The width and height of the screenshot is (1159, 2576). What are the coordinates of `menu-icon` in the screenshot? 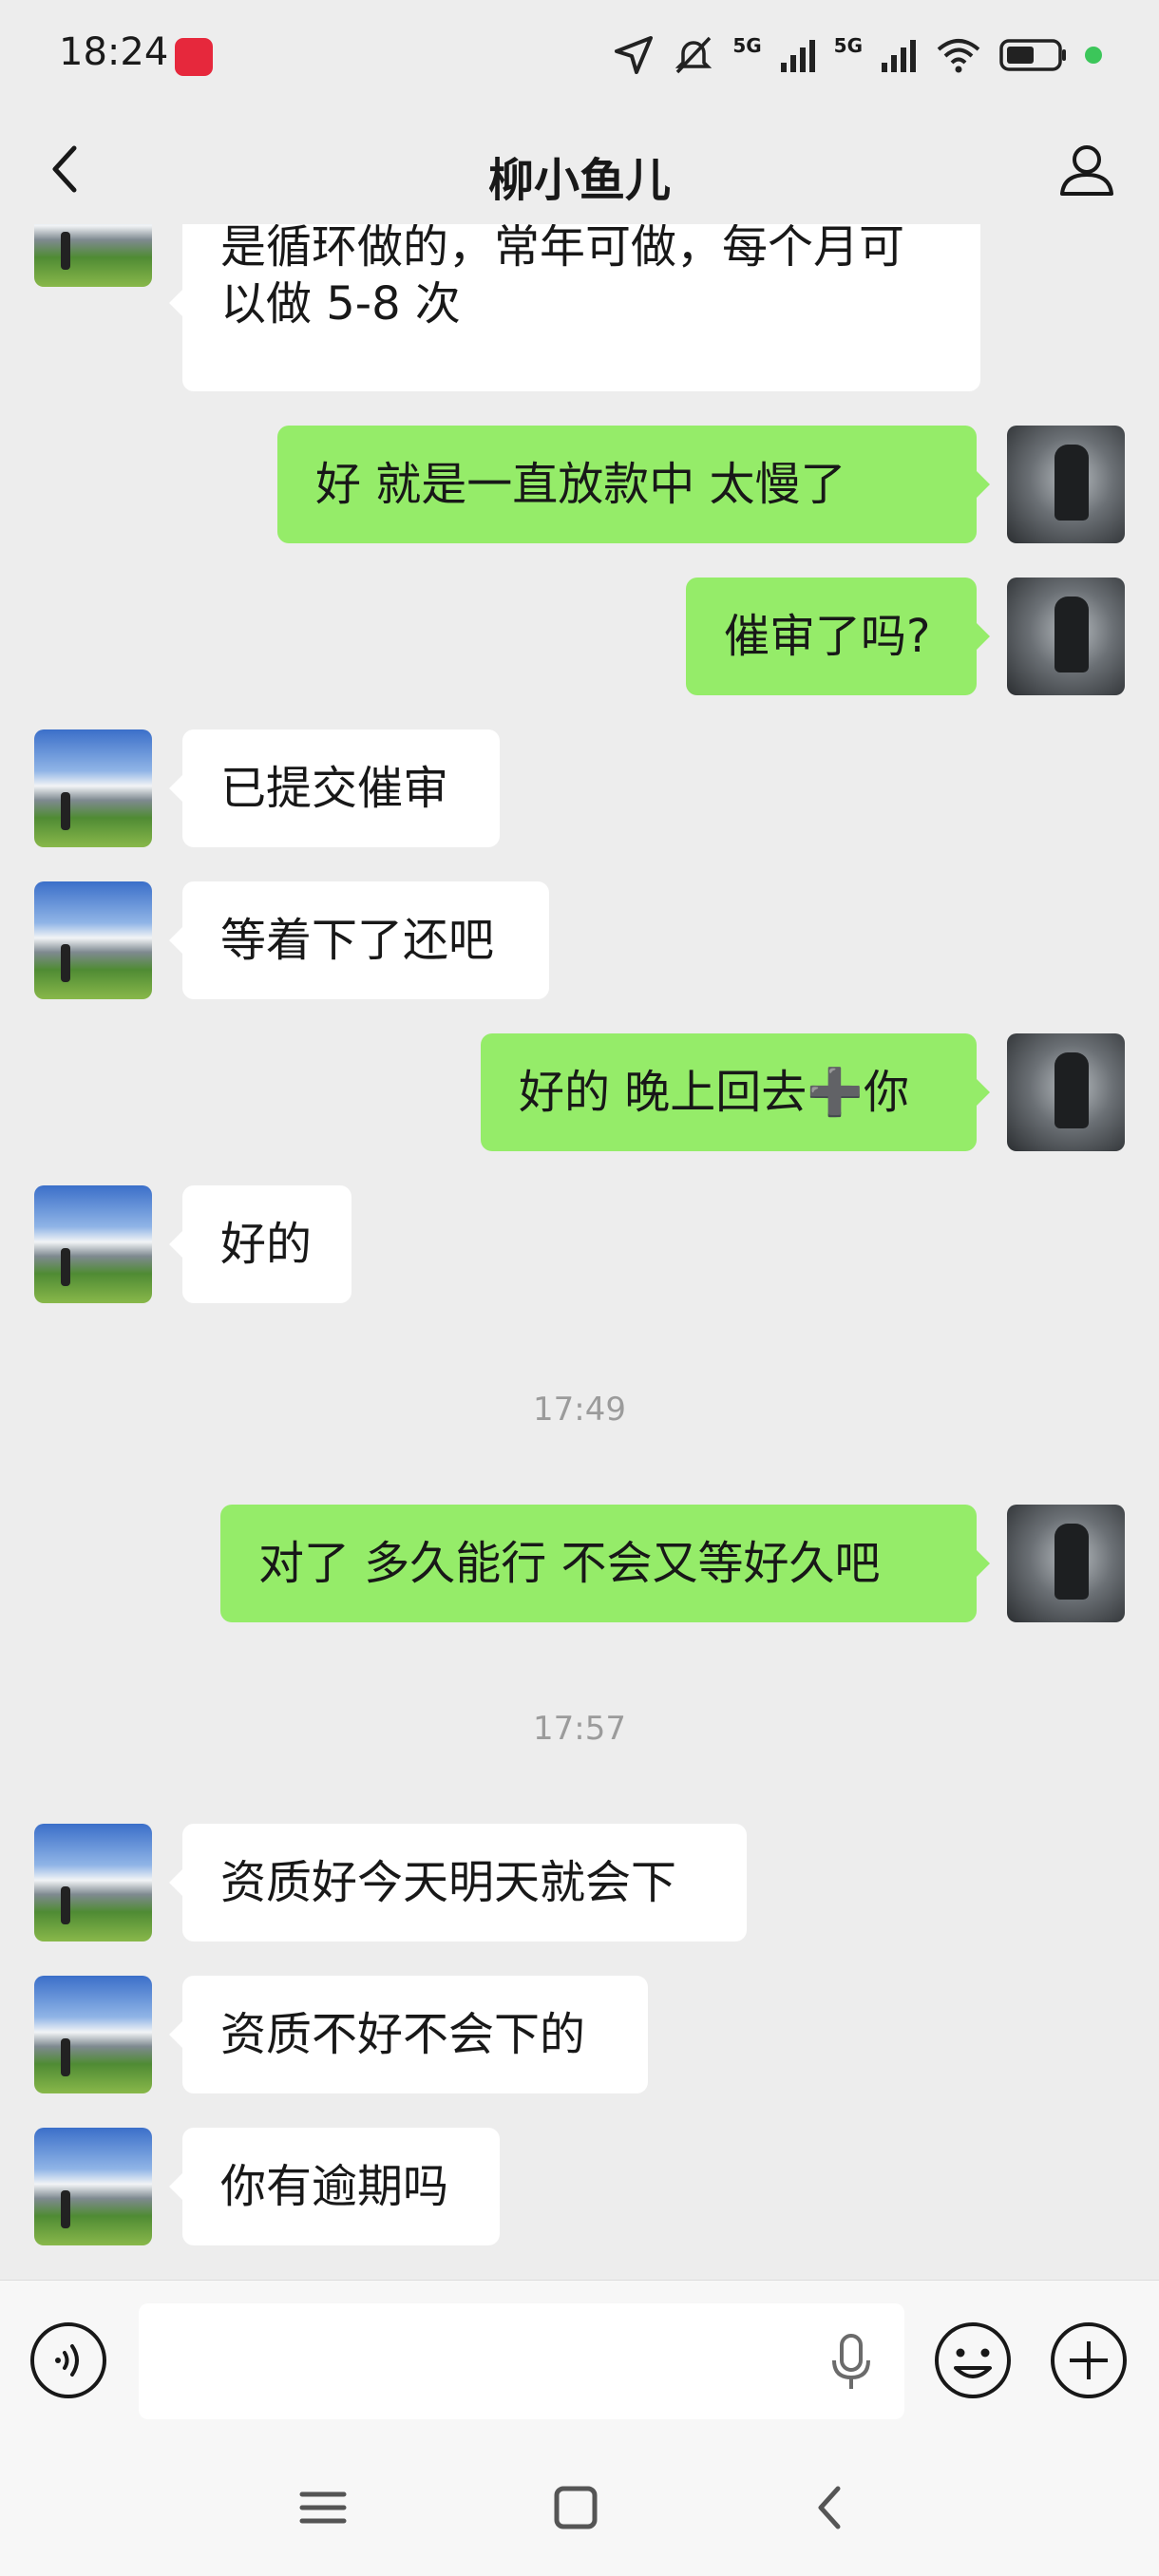 It's located at (323, 2507).